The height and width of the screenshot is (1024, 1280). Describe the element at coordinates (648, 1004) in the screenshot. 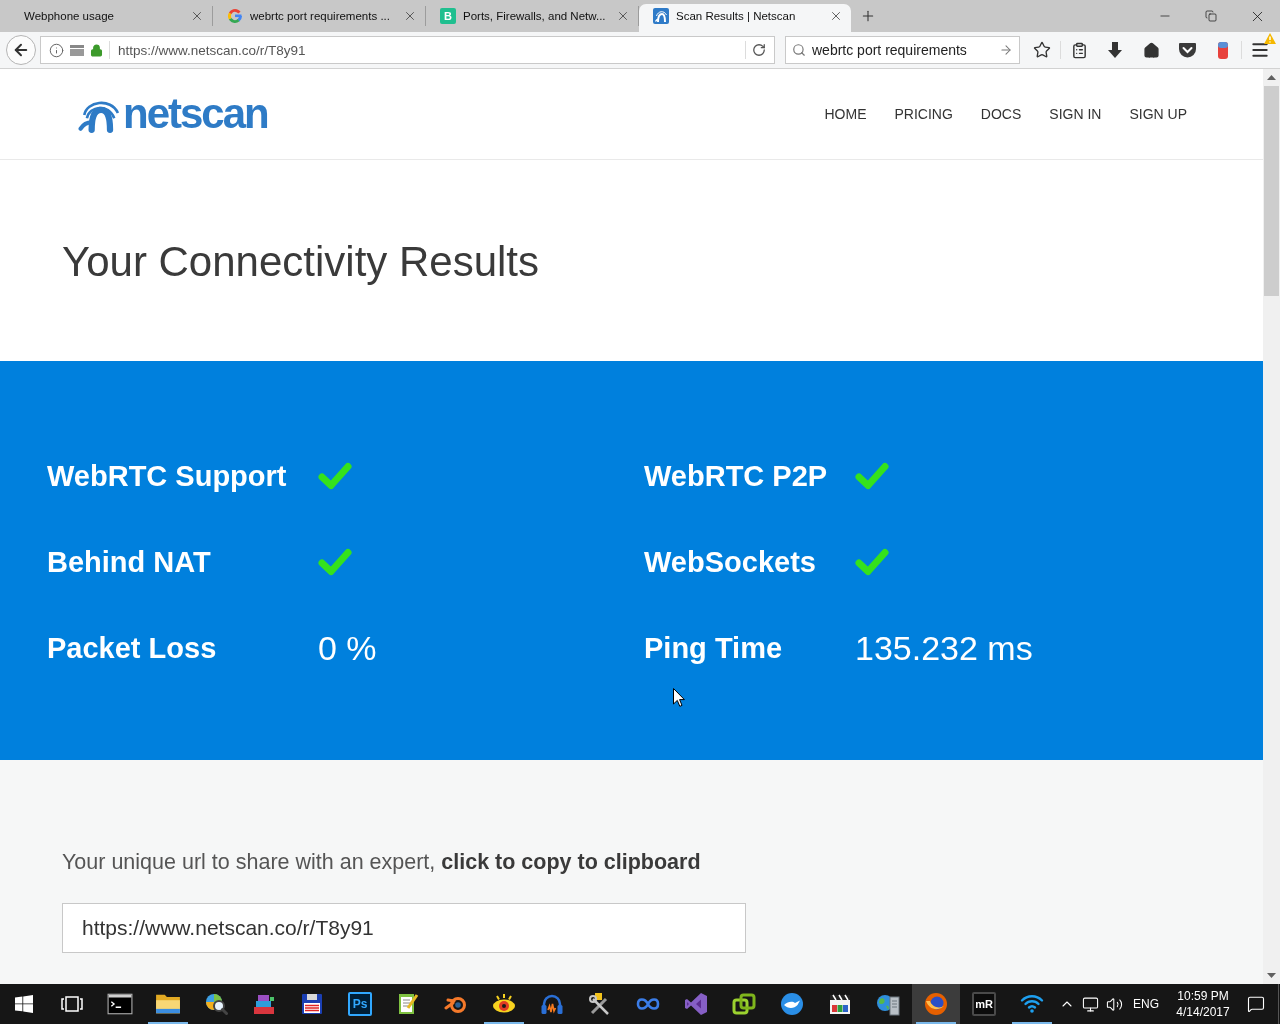

I see `infinity-icon` at that location.